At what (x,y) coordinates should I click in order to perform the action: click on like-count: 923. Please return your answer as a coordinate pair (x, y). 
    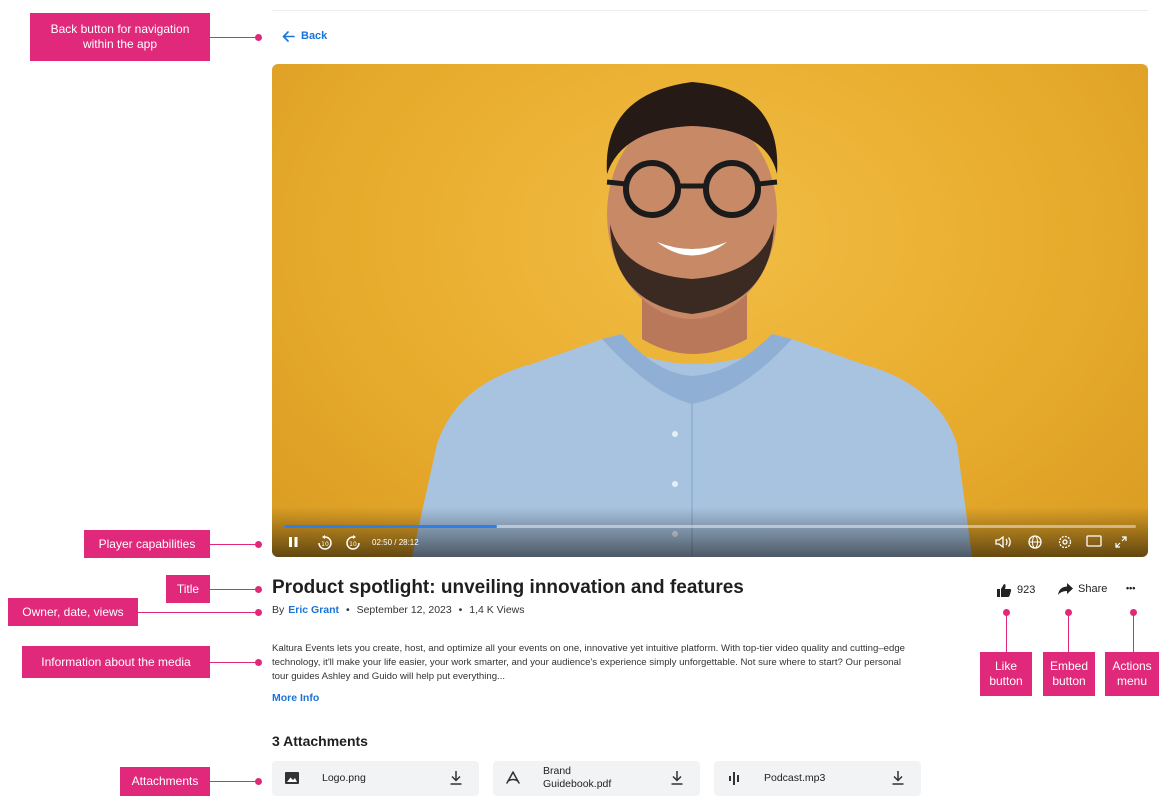
    Looking at the image, I should click on (1026, 590).